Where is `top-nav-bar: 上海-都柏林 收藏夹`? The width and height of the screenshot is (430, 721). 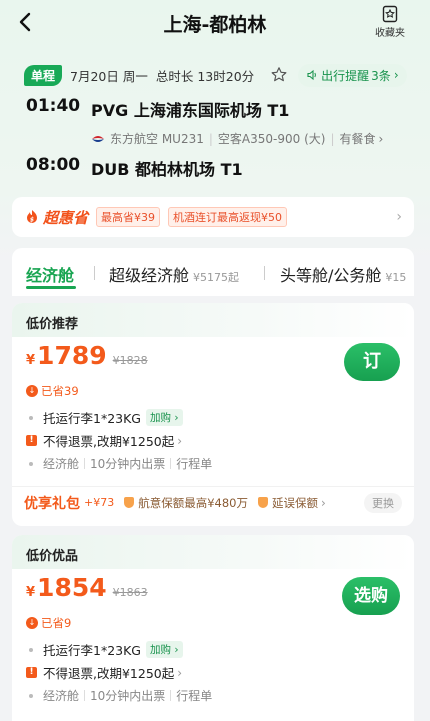 top-nav-bar: 上海-都柏林 收藏夹 is located at coordinates (215, 23).